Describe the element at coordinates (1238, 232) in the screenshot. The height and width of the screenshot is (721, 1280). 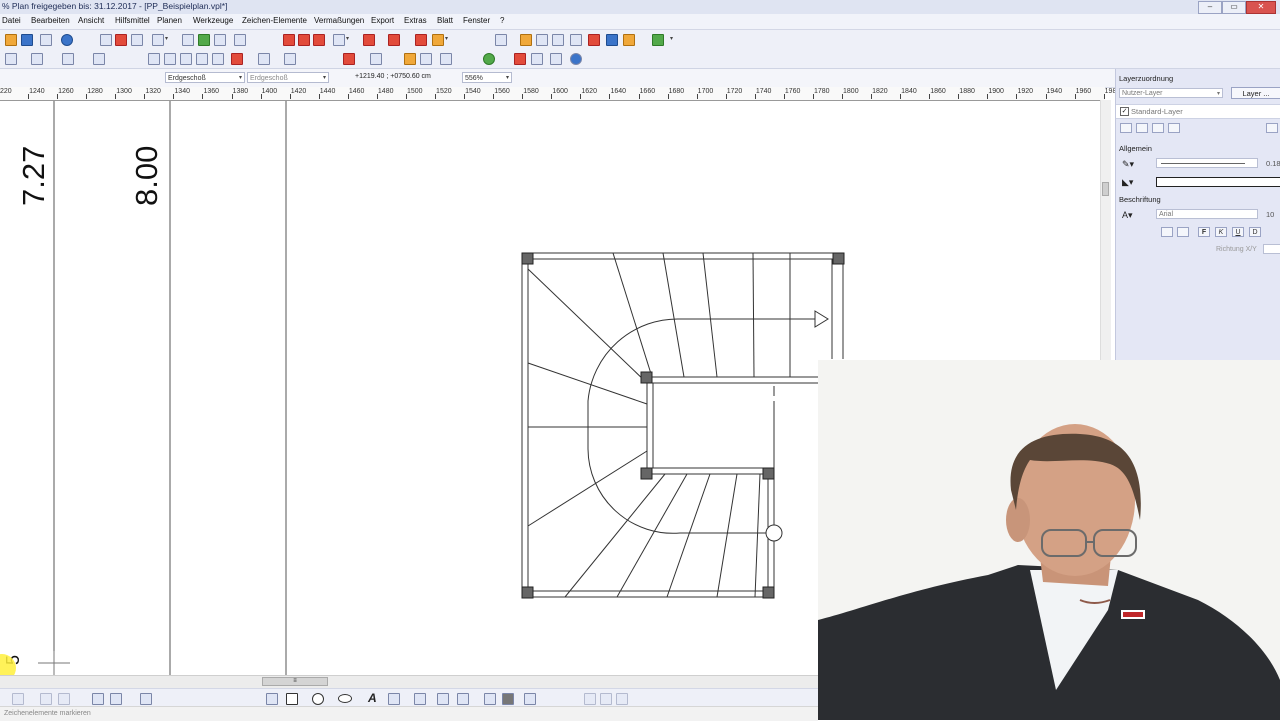
I see `underline-button: U` at that location.